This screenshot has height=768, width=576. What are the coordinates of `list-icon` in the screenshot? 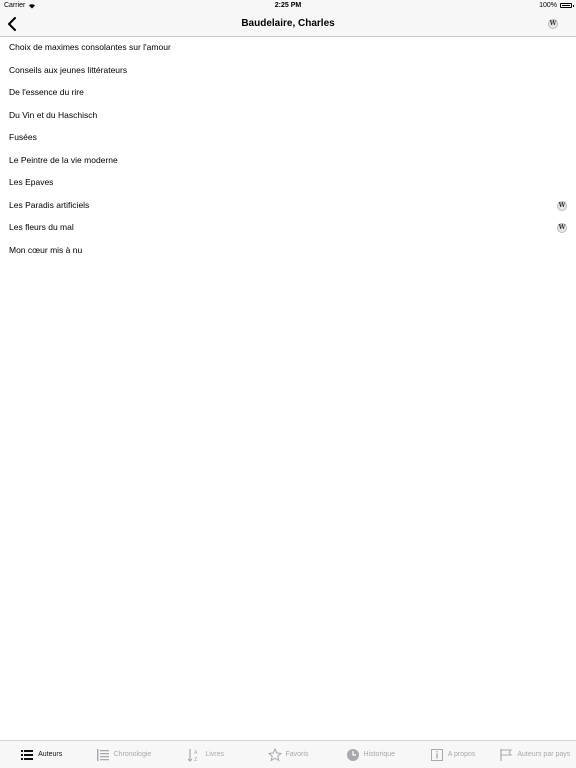 It's located at (27, 754).